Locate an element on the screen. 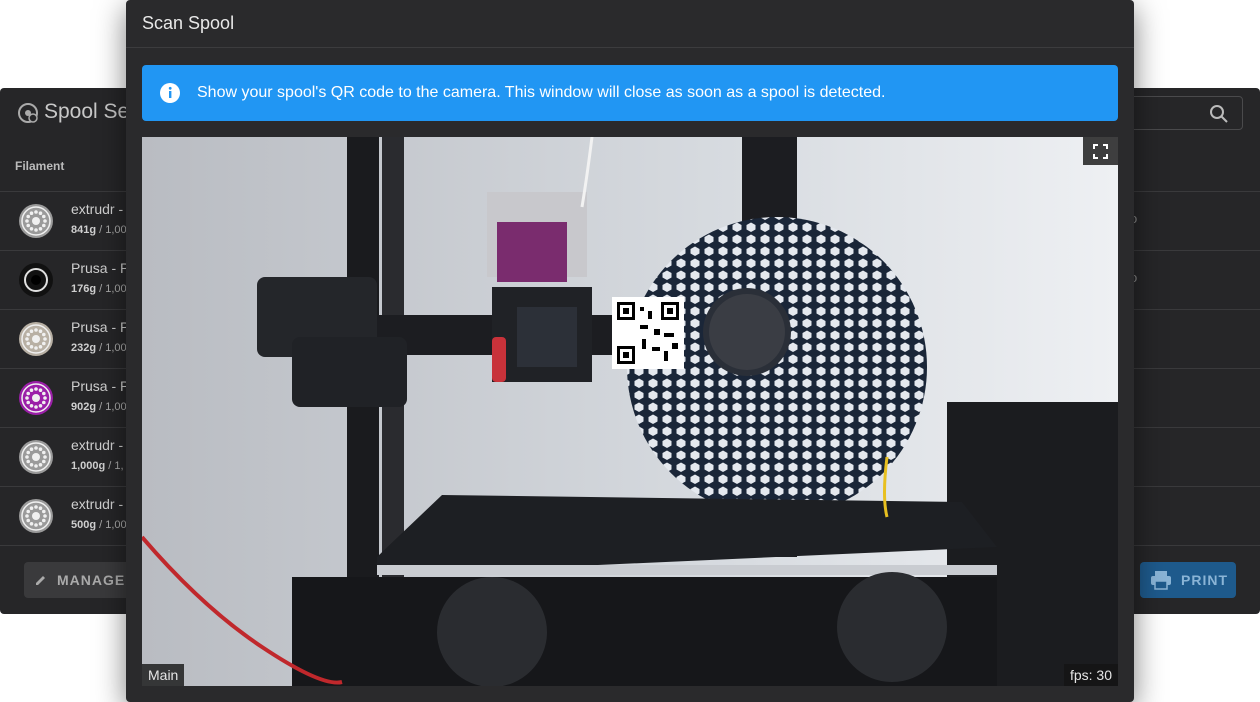  spool-weight: 176g / 1,00 is located at coordinates (99, 289).